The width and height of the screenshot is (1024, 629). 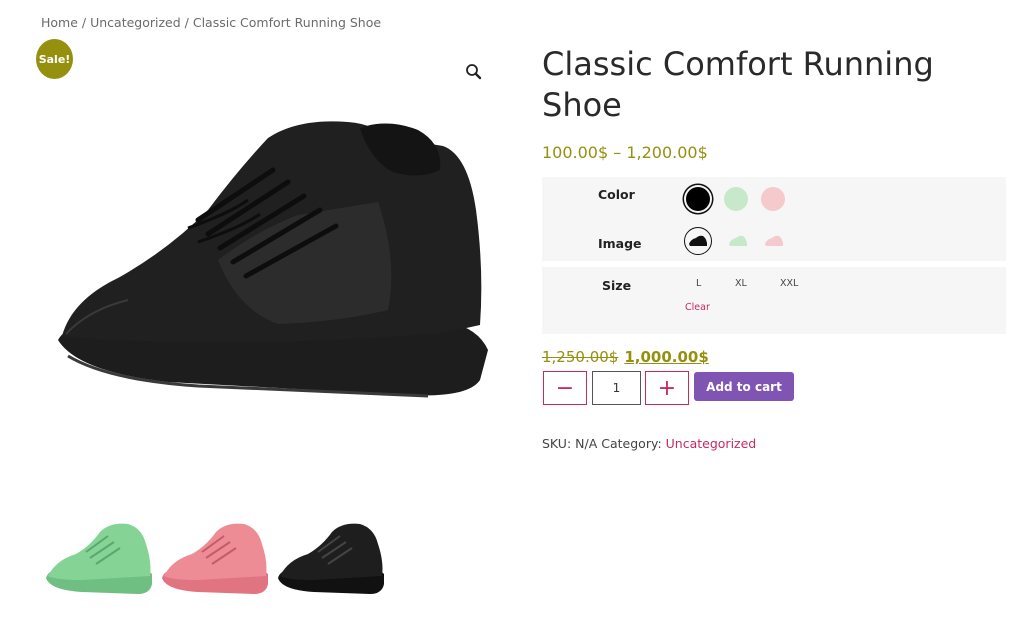 What do you see at coordinates (741, 283) in the screenshot?
I see `size-option-xl: XL` at bounding box center [741, 283].